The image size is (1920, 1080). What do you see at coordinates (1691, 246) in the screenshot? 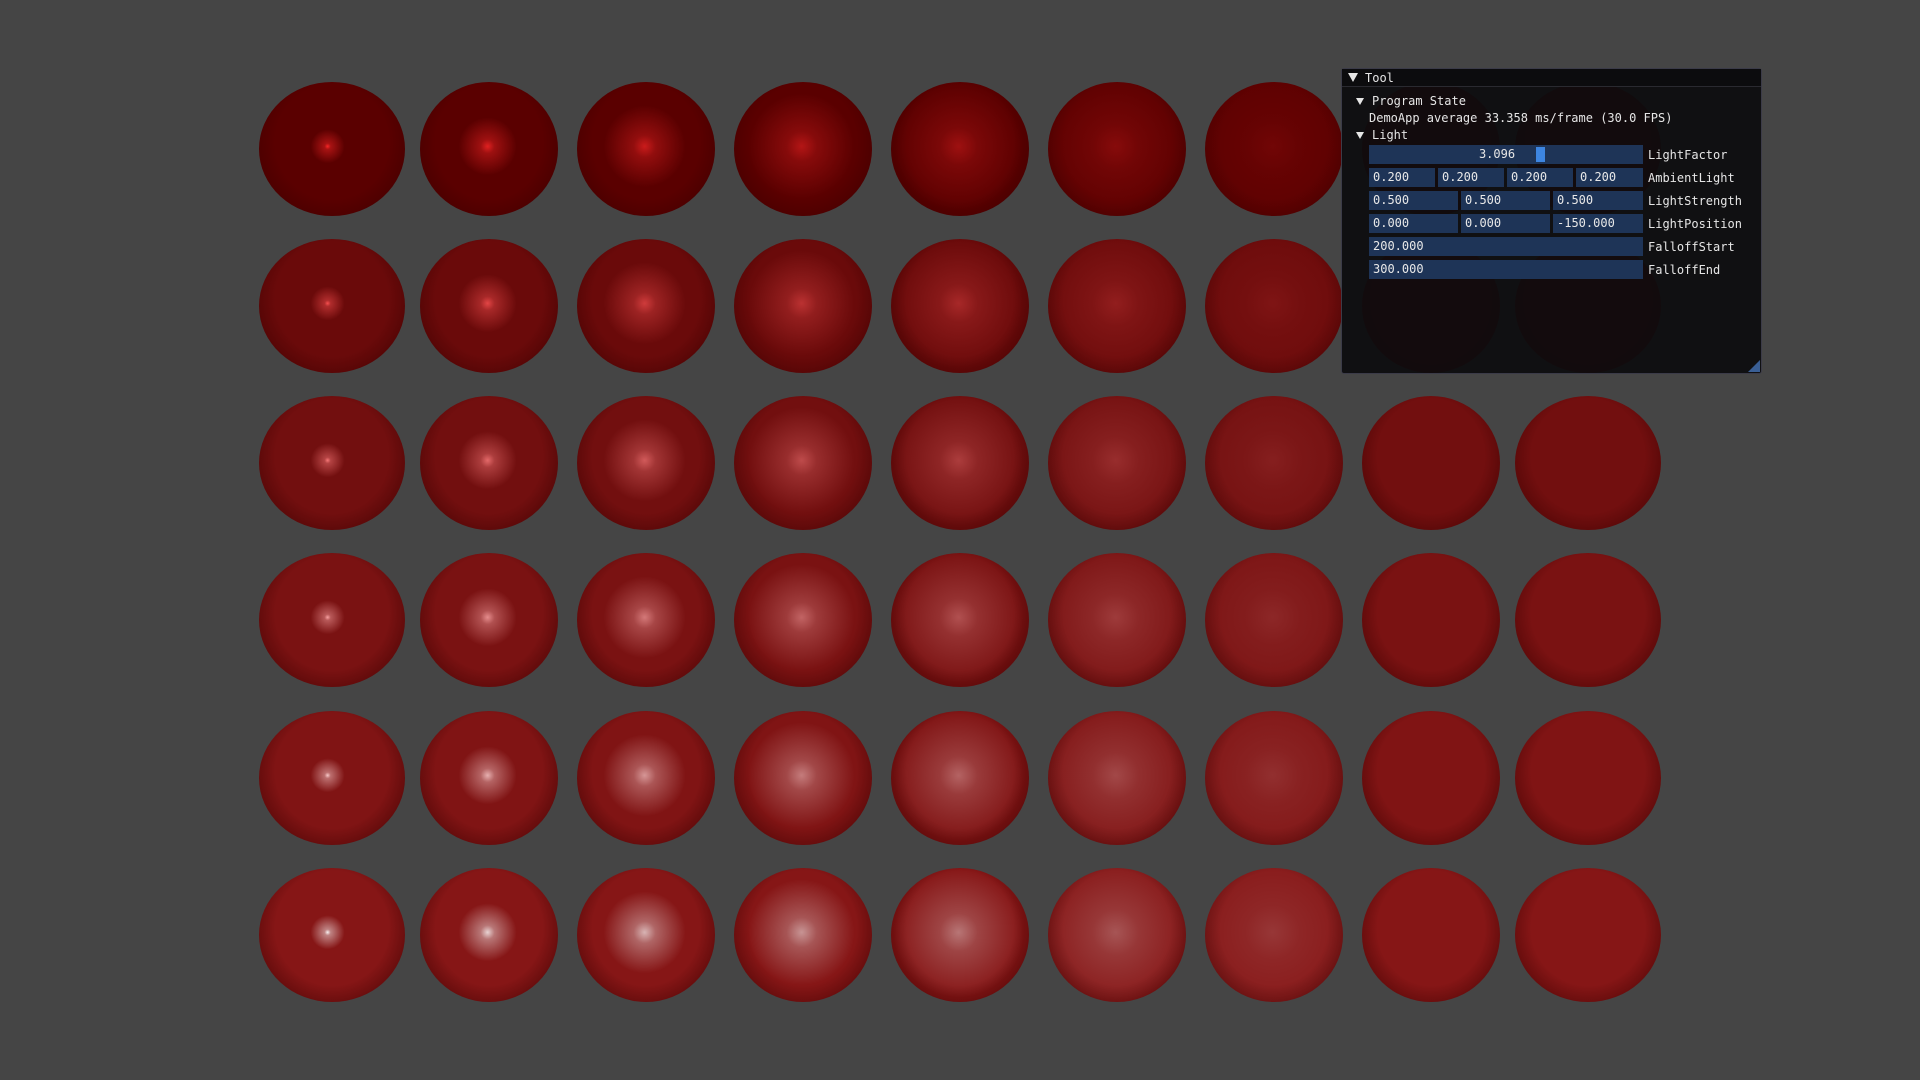
I see `falloff-start-label: FalloffStart` at bounding box center [1691, 246].